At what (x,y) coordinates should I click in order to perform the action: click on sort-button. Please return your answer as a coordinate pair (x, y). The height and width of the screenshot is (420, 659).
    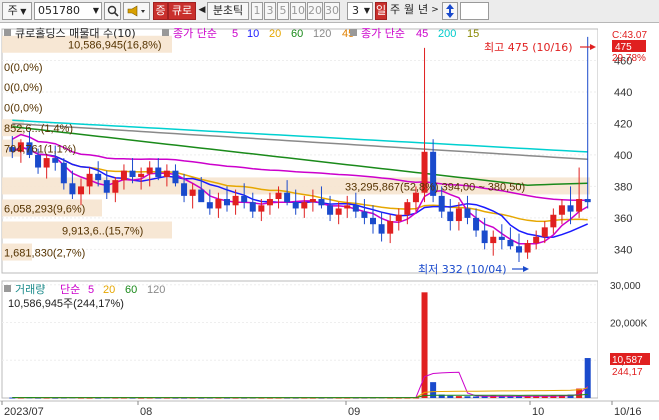
    Looking at the image, I should click on (450, 11).